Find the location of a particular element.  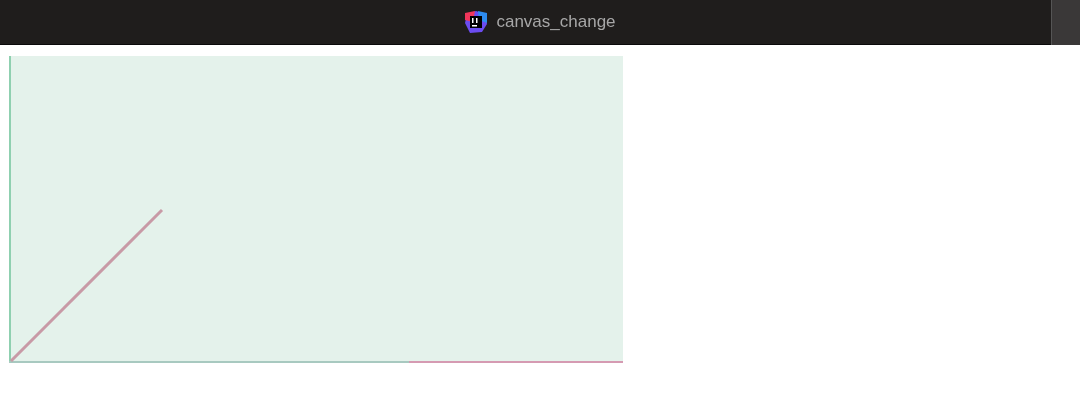

app-icon is located at coordinates (476, 22).